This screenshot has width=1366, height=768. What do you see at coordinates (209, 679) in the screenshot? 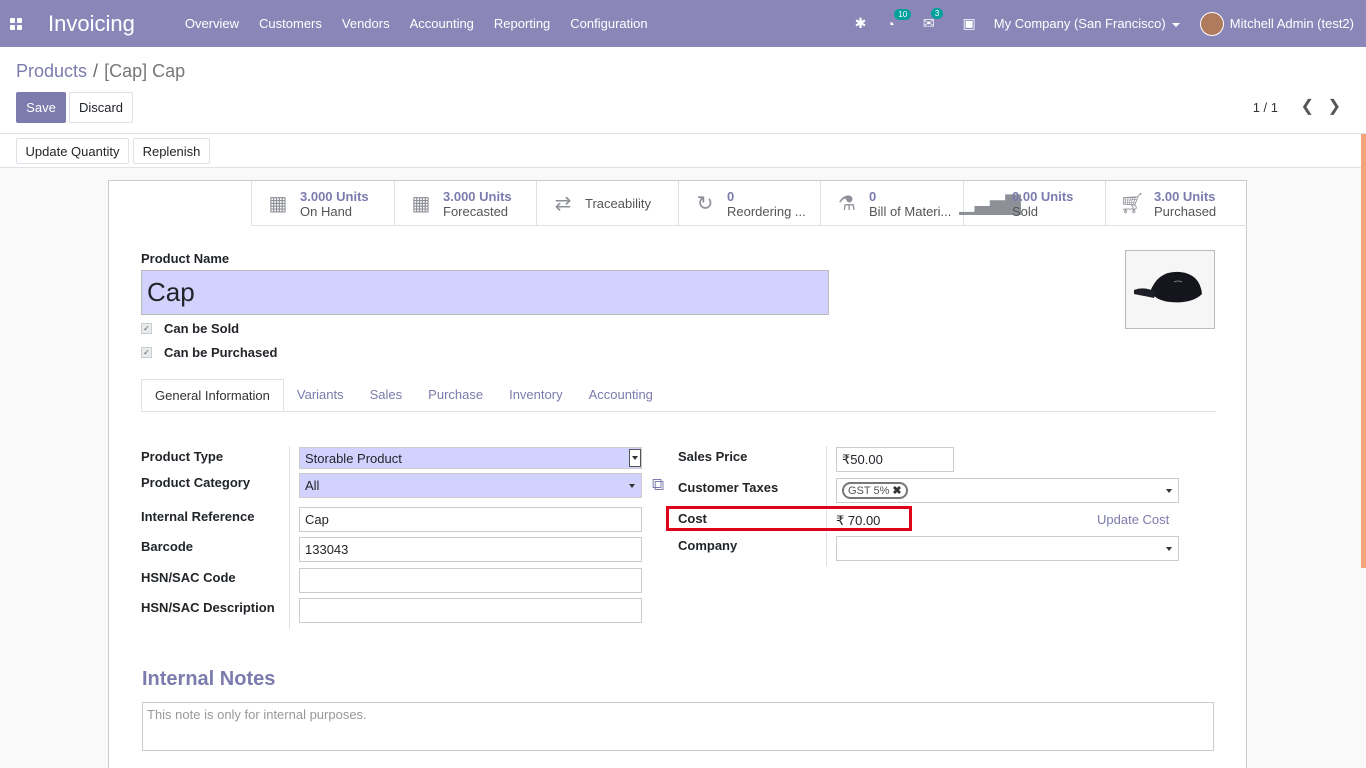
I see `internal-notes-title: Internal Notes` at bounding box center [209, 679].